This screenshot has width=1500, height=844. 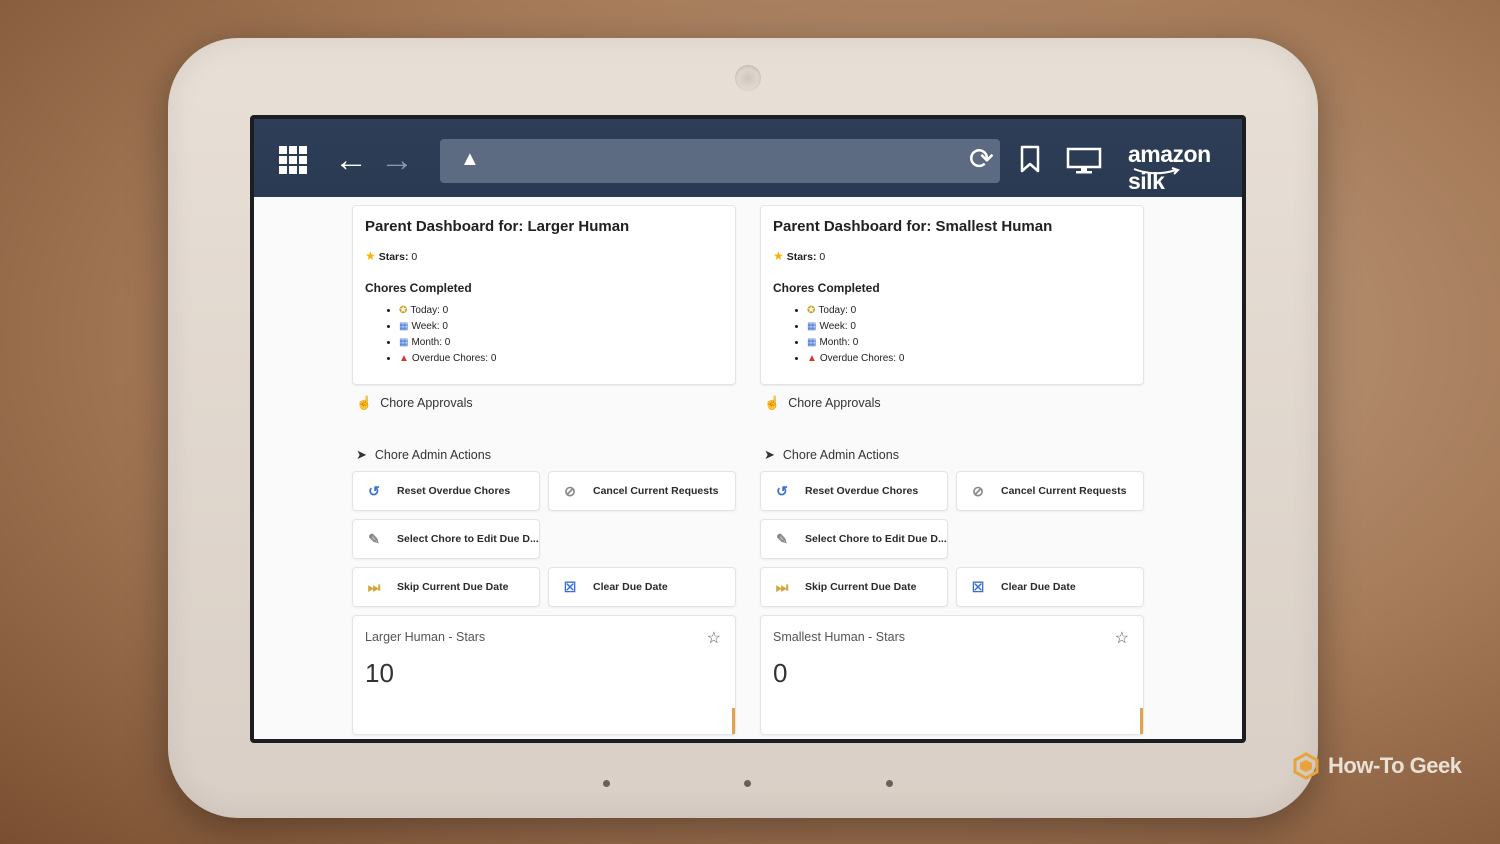 What do you see at coordinates (720, 161) in the screenshot?
I see `url-bar: ▲ ⟳` at bounding box center [720, 161].